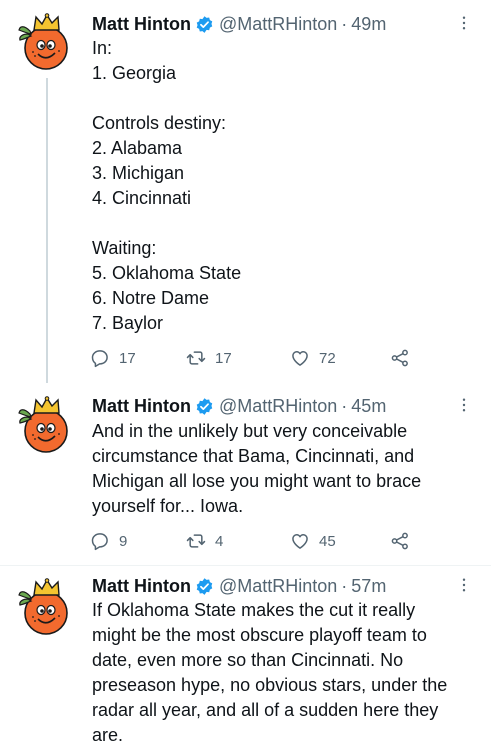 This screenshot has width=491, height=750. I want to click on tweet-header: Matt Hinton @MattRHinton · 57m, so click(284, 586).